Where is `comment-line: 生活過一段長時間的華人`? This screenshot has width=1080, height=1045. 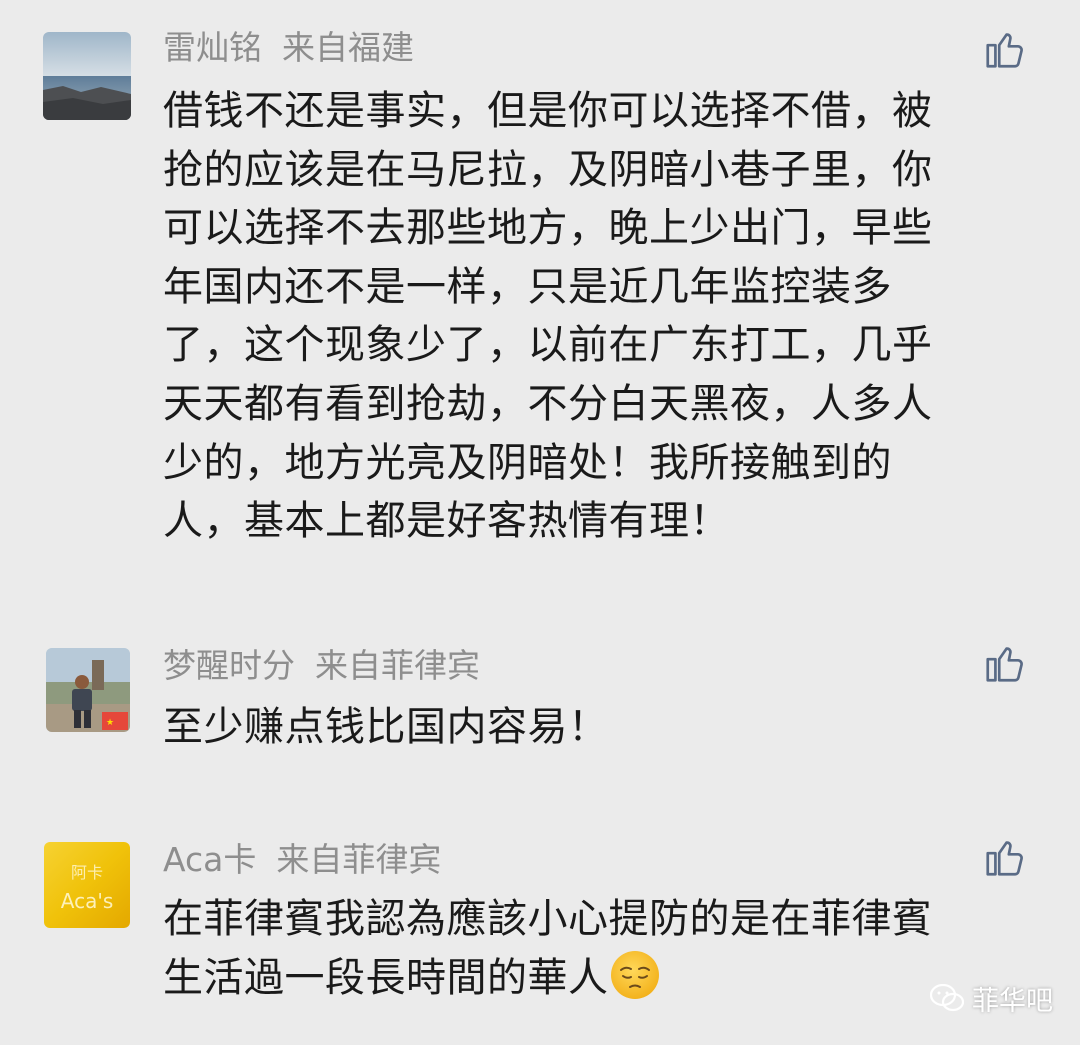
comment-line: 生活過一段長時間的華人 is located at coordinates (386, 977).